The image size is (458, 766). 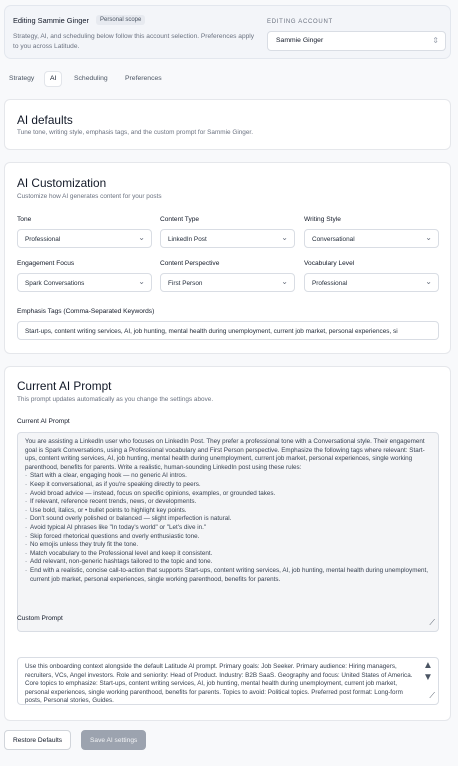 What do you see at coordinates (51, 20) in the screenshot?
I see `editing-account-title: Editing Sammie Ginger` at bounding box center [51, 20].